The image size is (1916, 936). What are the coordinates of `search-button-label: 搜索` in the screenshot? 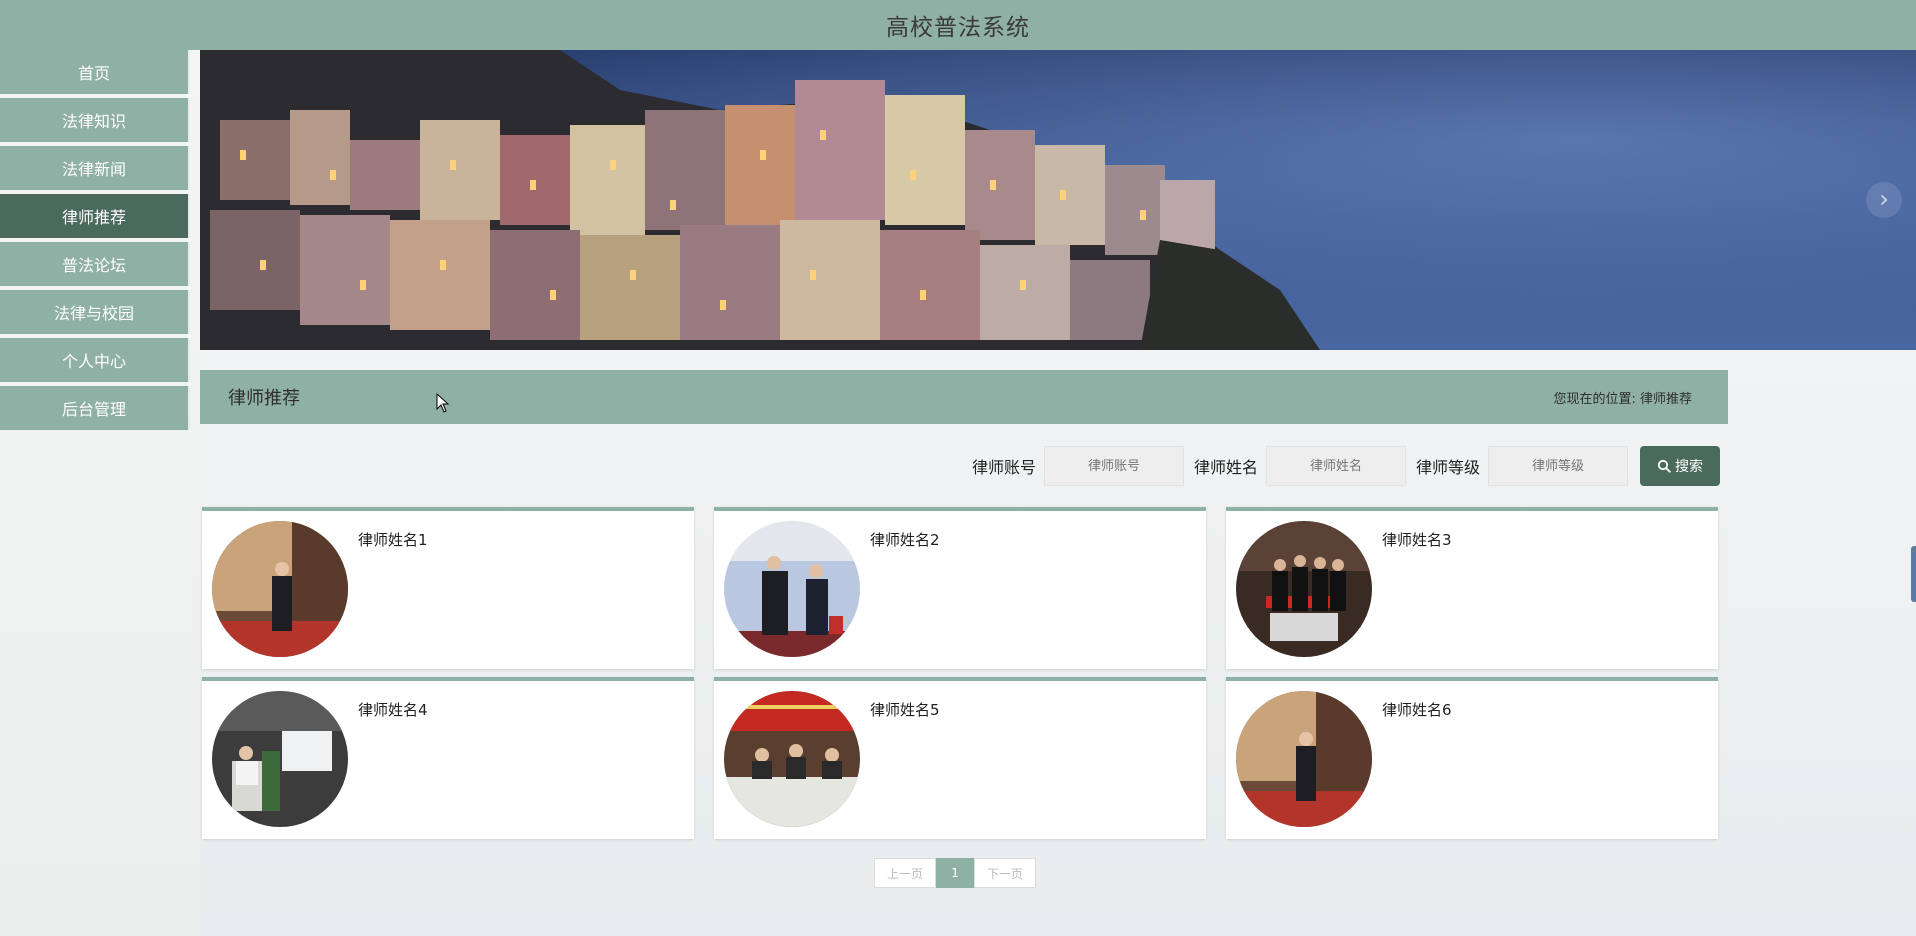 It's located at (1689, 466).